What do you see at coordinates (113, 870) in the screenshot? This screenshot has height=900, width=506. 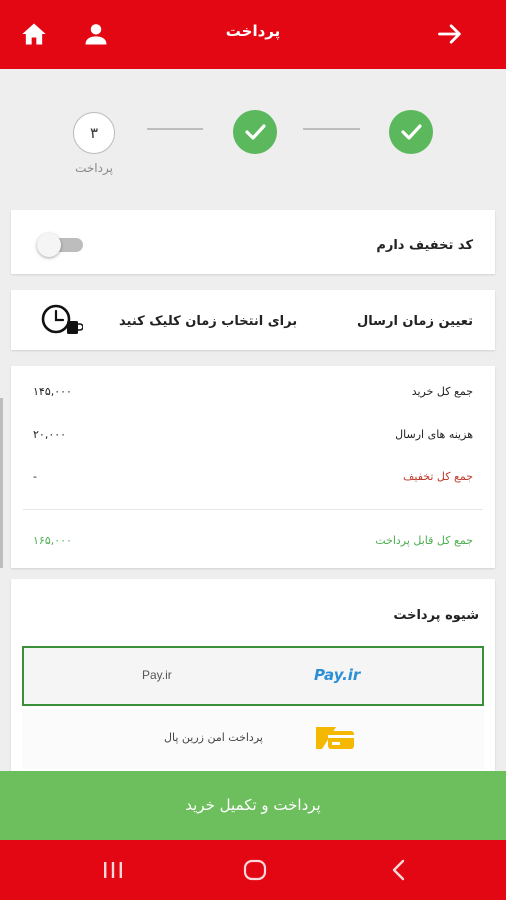 I see `recent-apps-icon` at bounding box center [113, 870].